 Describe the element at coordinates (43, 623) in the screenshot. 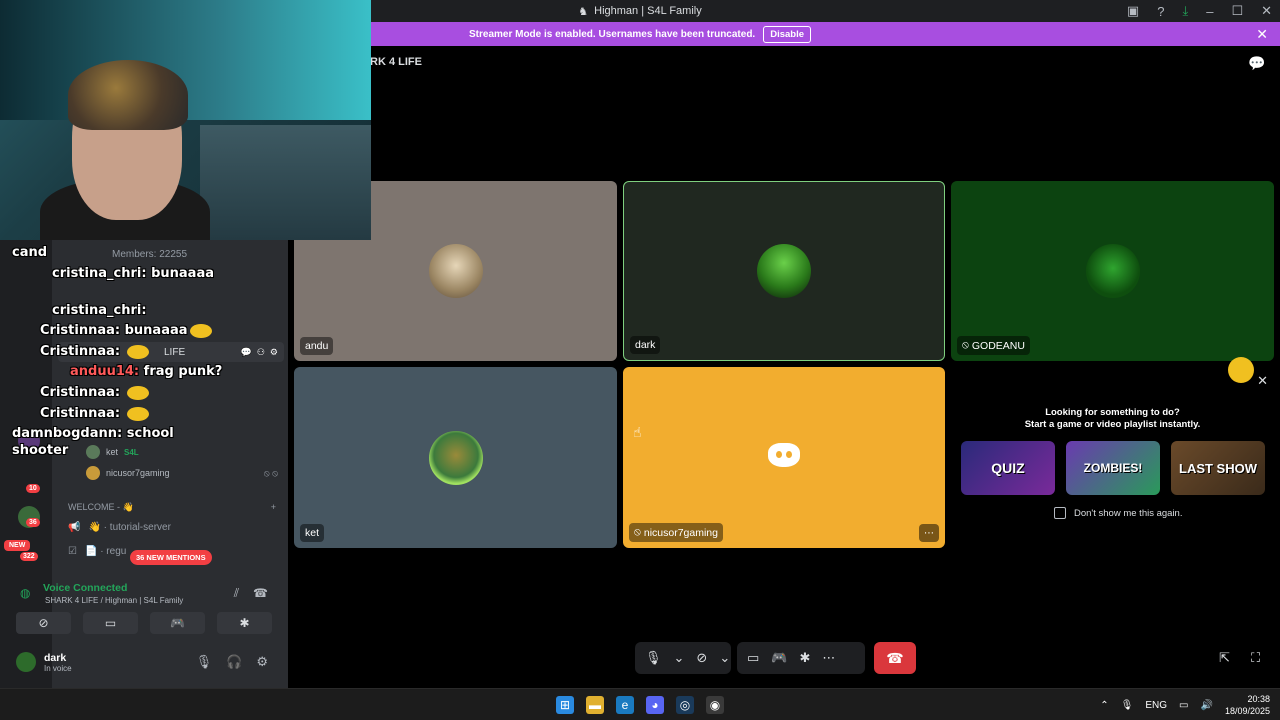

I see `camera-button: ⊘` at that location.